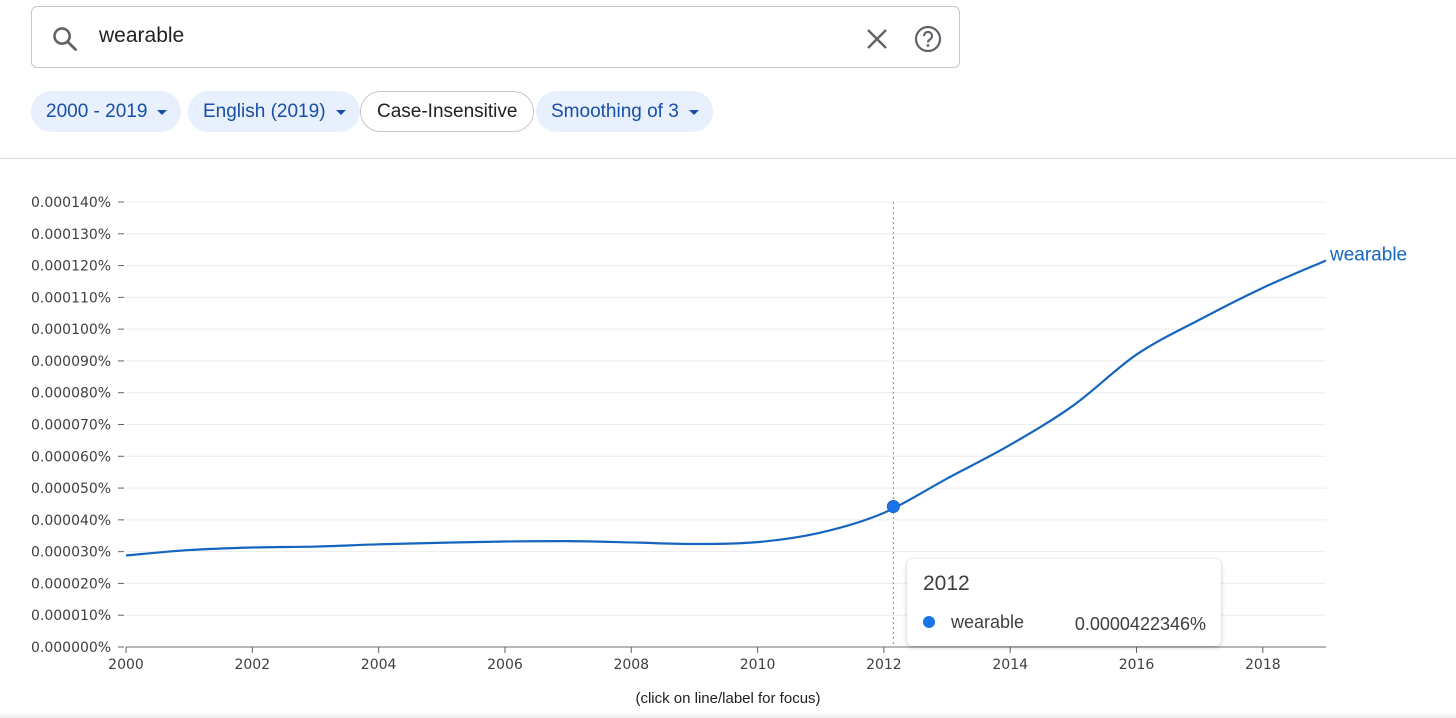 This screenshot has height=718, width=1456. What do you see at coordinates (71, 267) in the screenshot?
I see `y-tick-label: 0.000120%` at bounding box center [71, 267].